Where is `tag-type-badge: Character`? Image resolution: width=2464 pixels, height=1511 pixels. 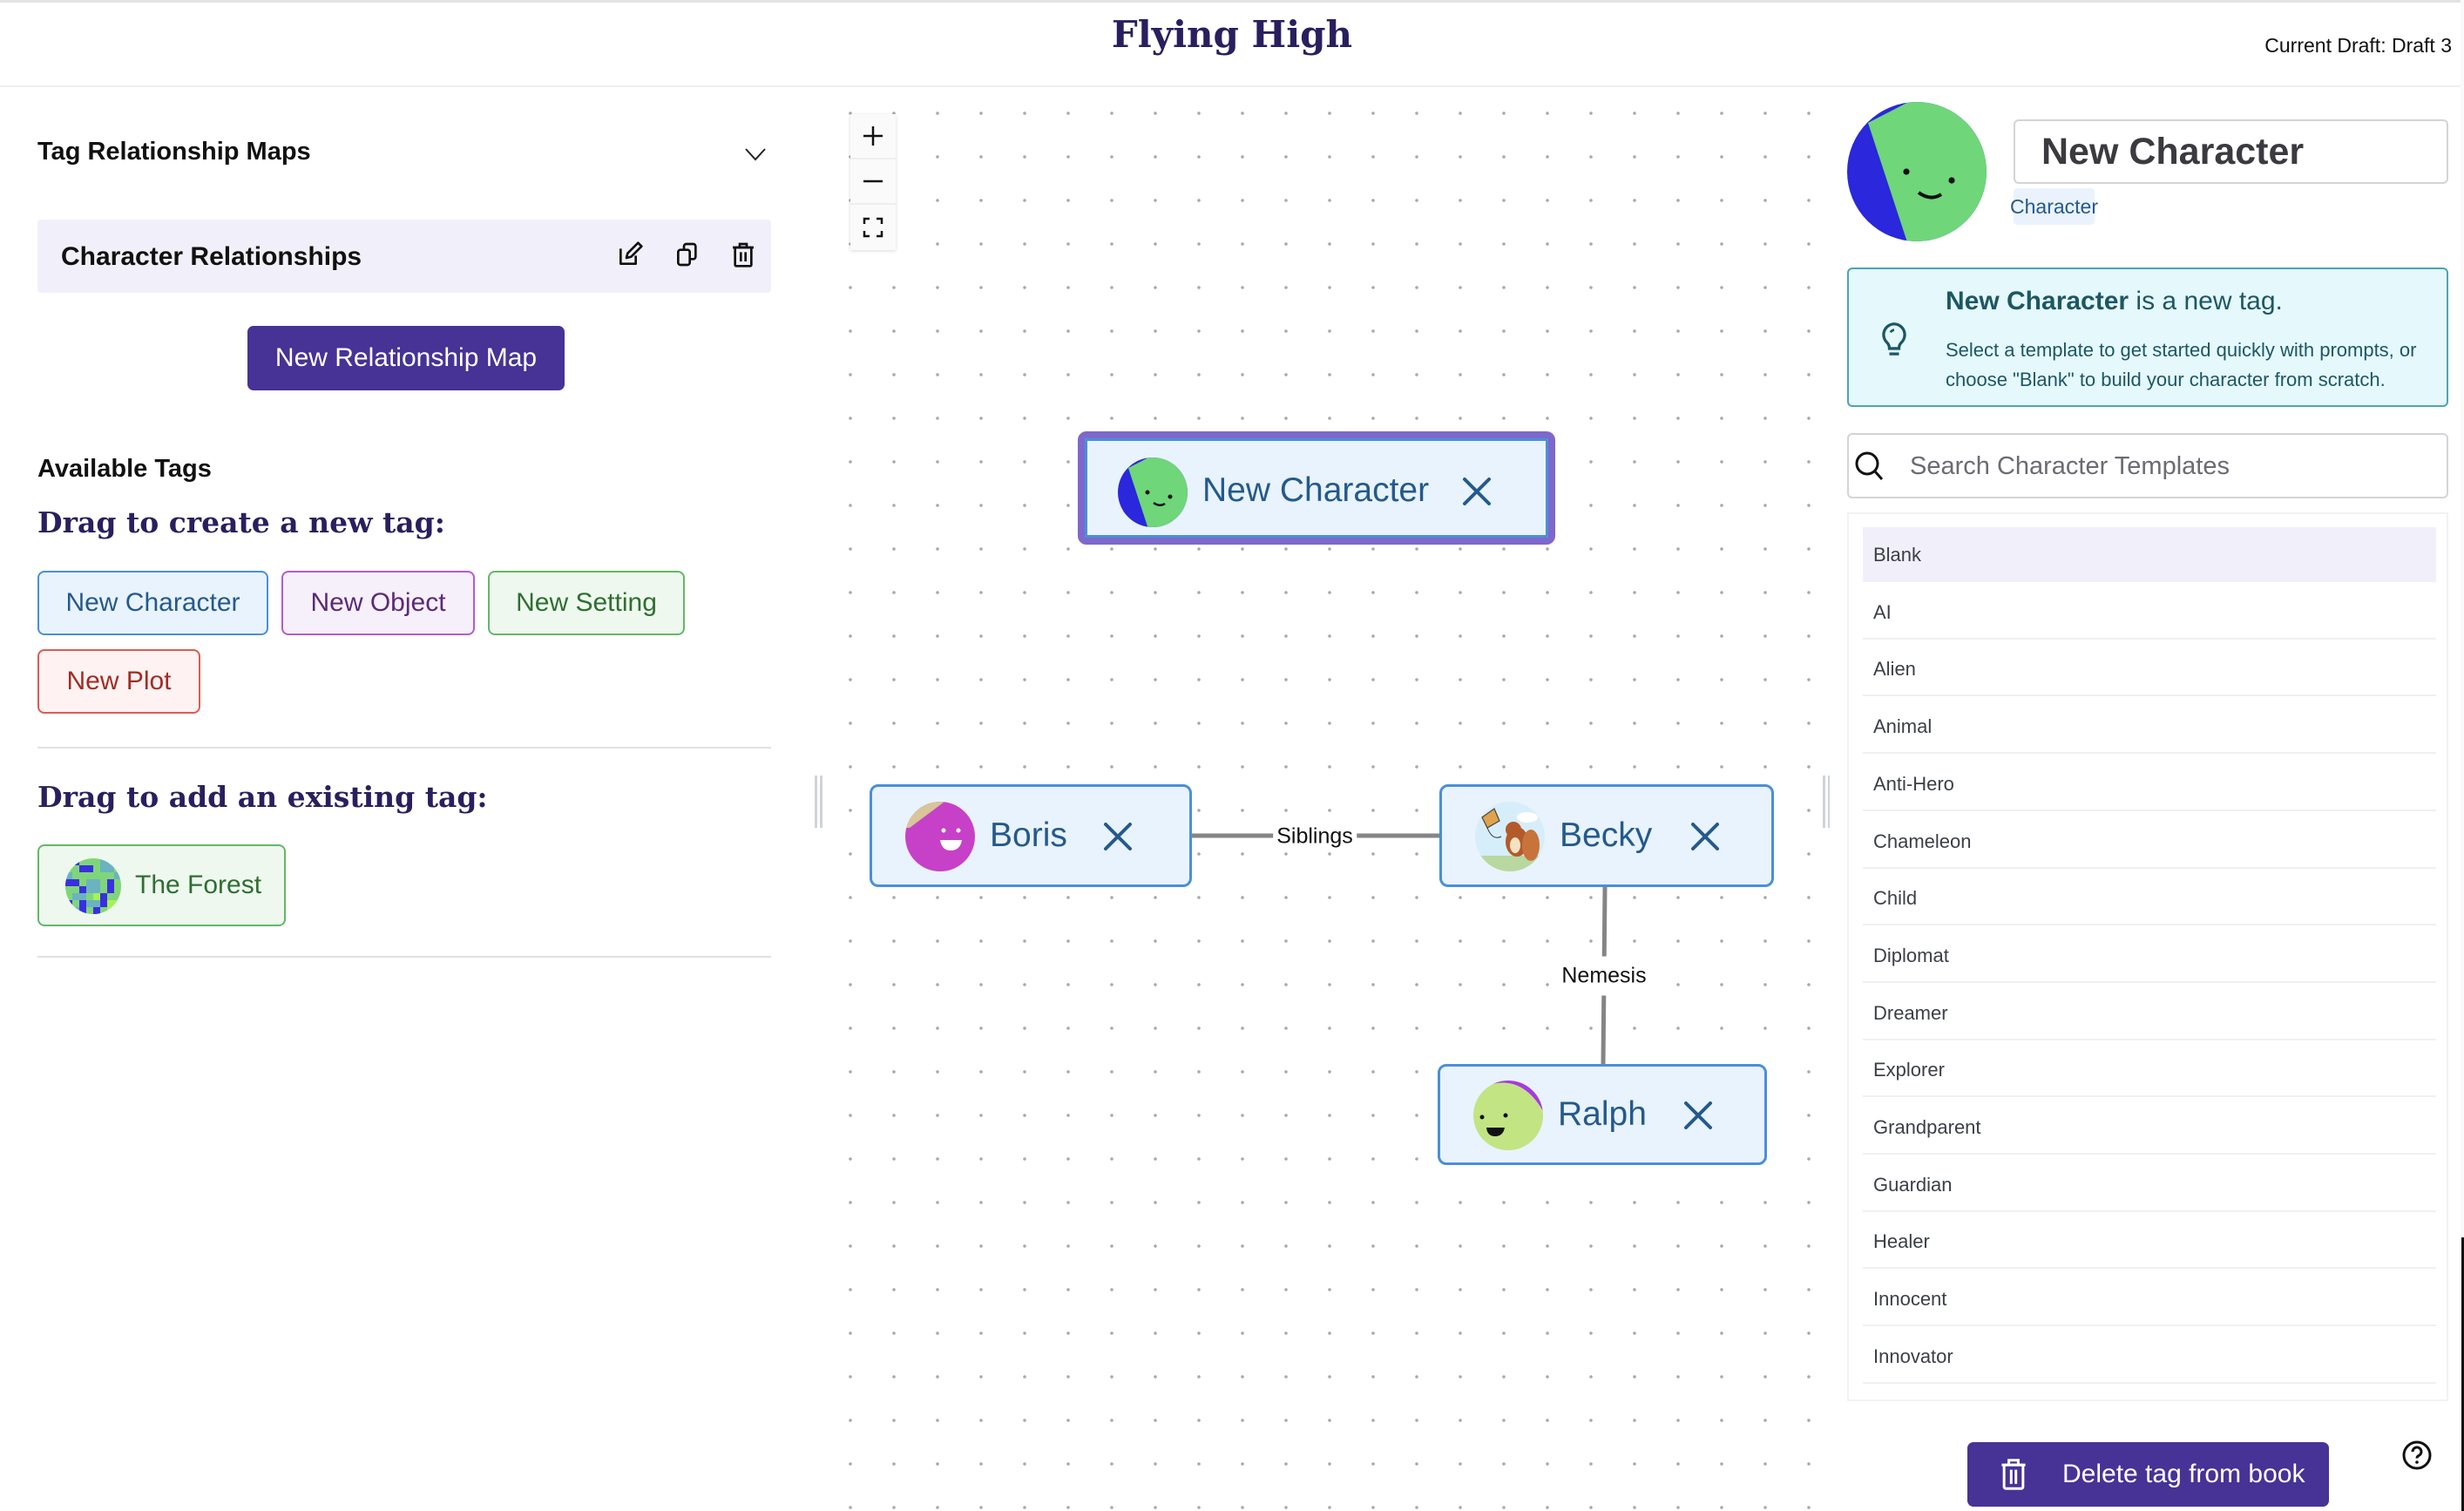
tag-type-badge: Character is located at coordinates (2054, 206).